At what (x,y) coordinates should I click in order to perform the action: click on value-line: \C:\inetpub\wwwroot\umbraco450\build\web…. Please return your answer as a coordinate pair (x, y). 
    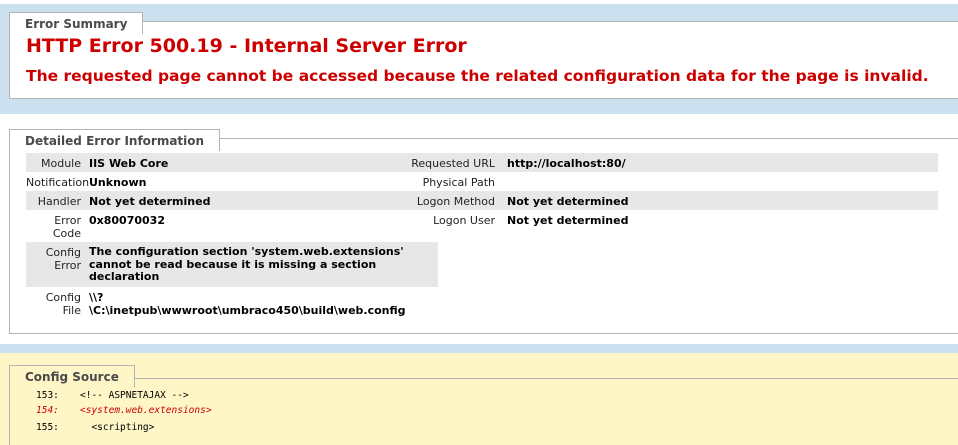
    Looking at the image, I should click on (247, 310).